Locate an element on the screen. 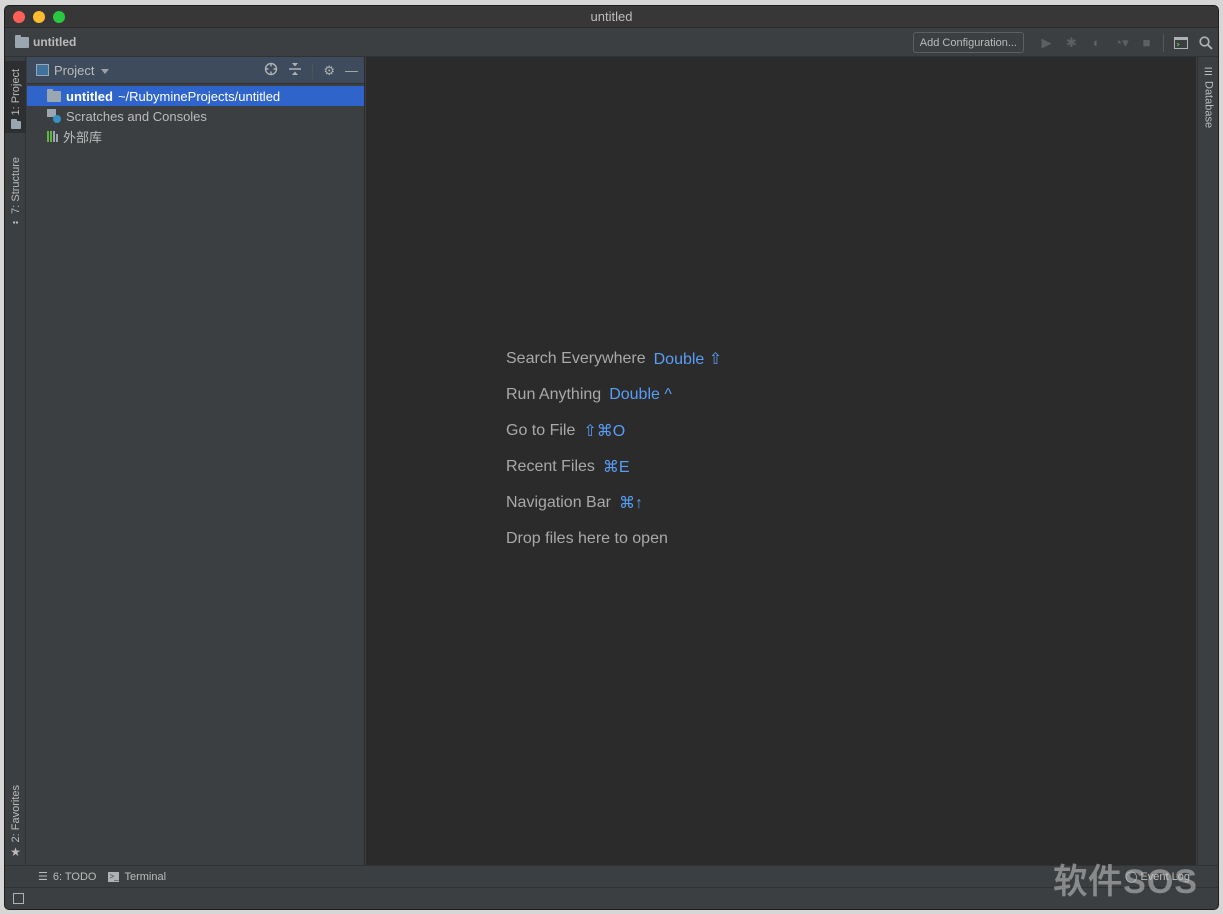 The image size is (1223, 914). minimize-window-button is located at coordinates (39, 17).